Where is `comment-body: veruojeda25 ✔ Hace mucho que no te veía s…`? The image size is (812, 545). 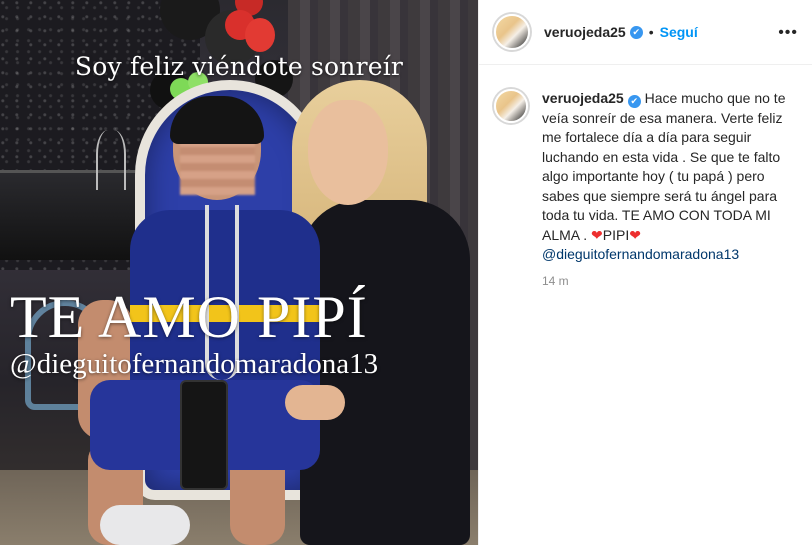 comment-body: veruojeda25 ✔ Hace mucho que no te veía s… is located at coordinates (669, 177).